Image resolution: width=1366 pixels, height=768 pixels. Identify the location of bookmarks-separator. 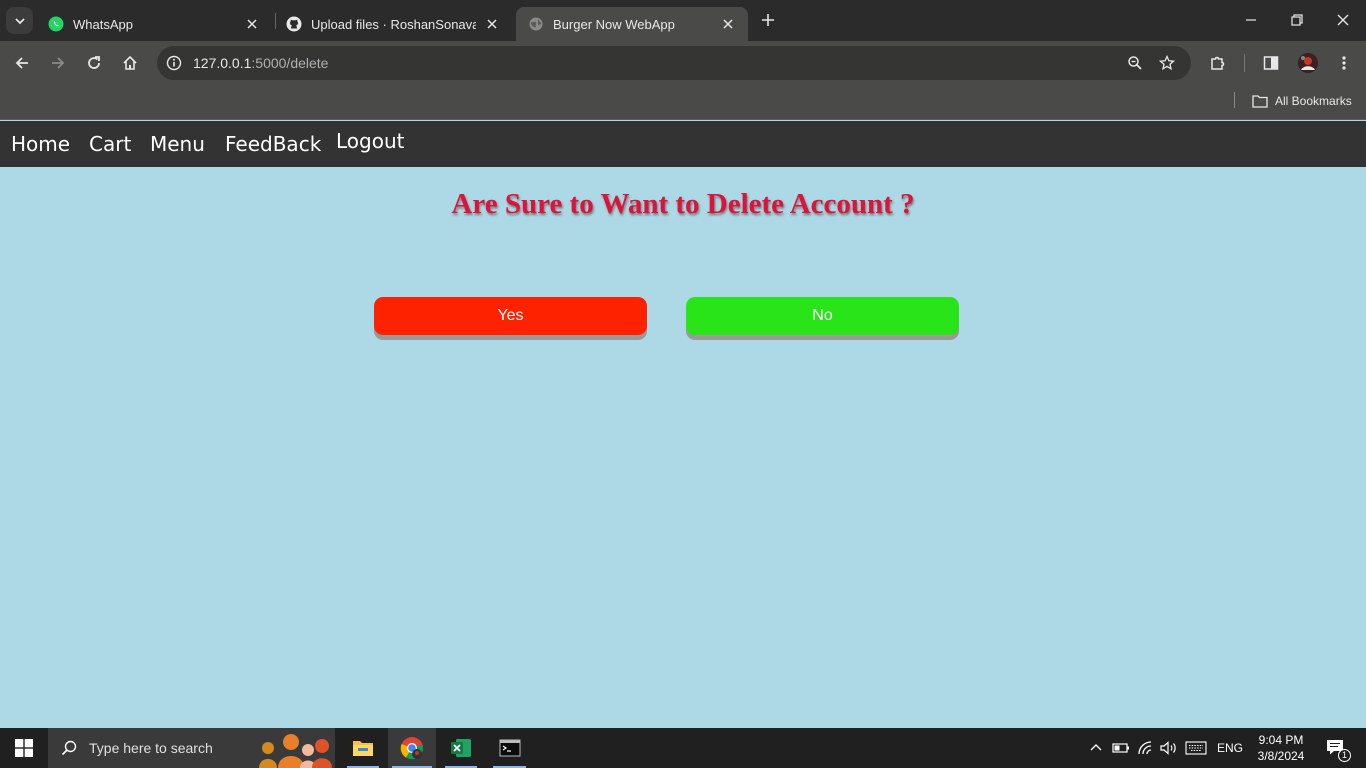
(1234, 100).